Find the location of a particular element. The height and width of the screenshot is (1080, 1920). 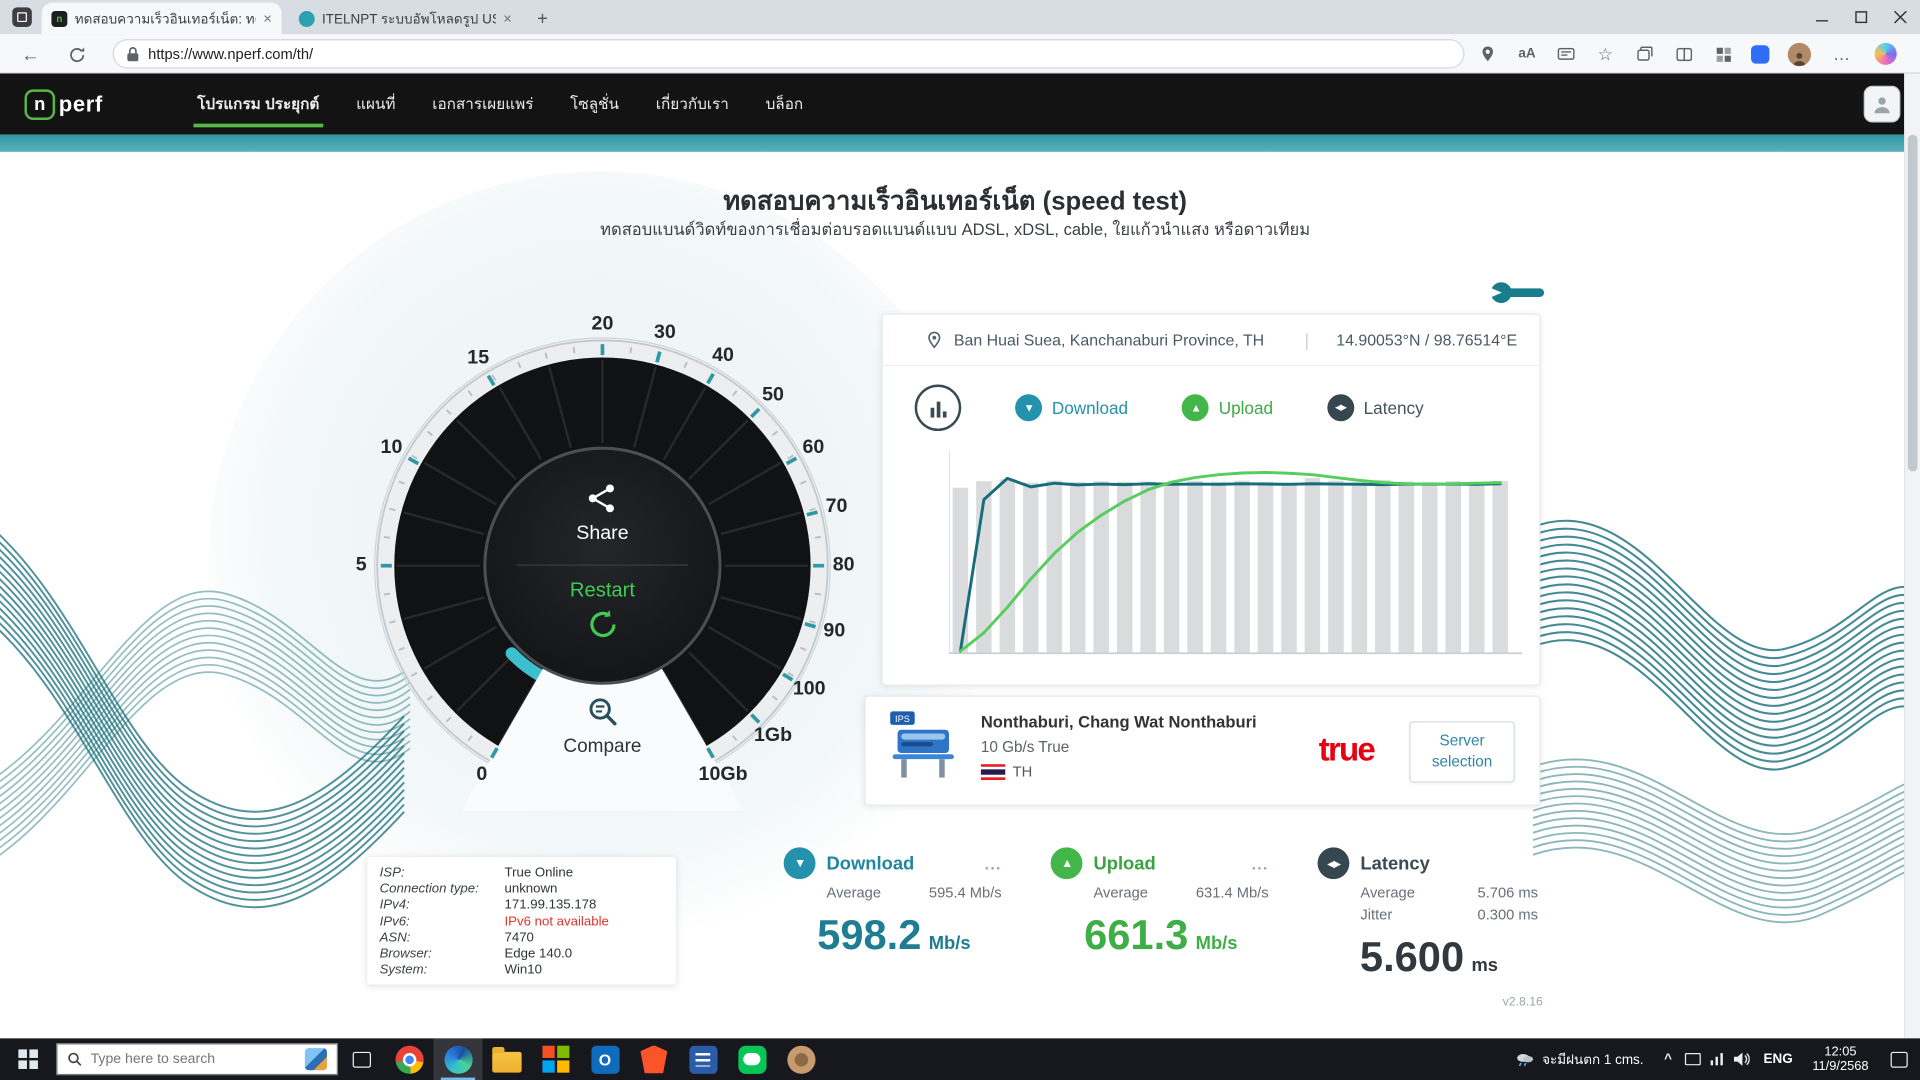

taskbar-app-line is located at coordinates (751, 1059).